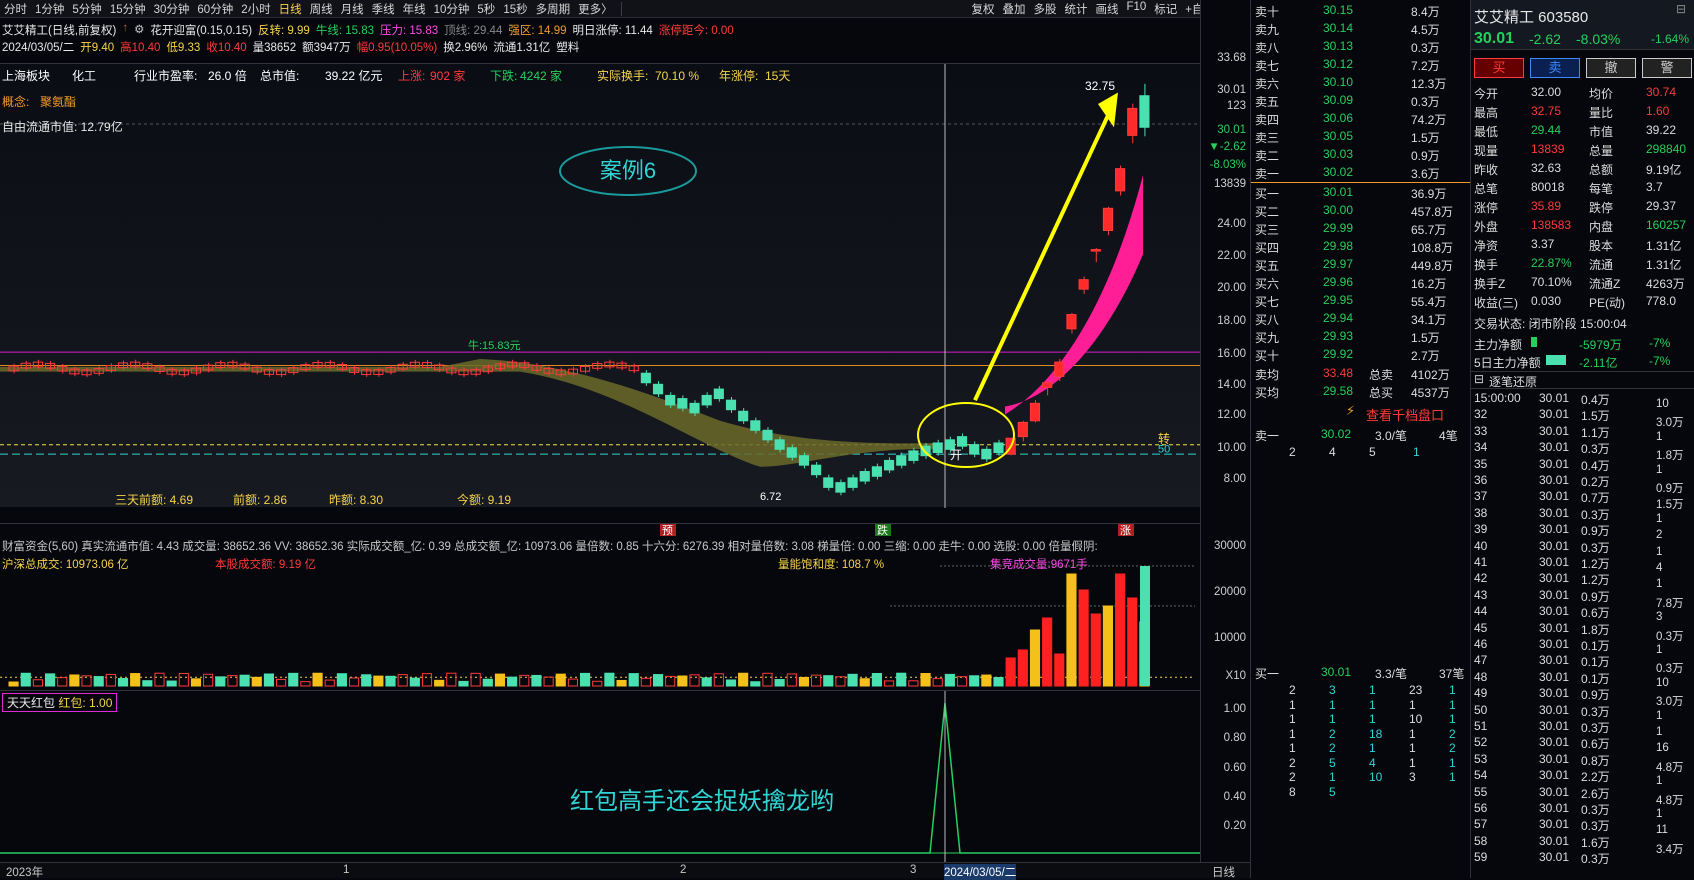 This screenshot has height=880, width=1694. What do you see at coordinates (1075, 9) in the screenshot?
I see `tool-button-3: 统计` at bounding box center [1075, 9].